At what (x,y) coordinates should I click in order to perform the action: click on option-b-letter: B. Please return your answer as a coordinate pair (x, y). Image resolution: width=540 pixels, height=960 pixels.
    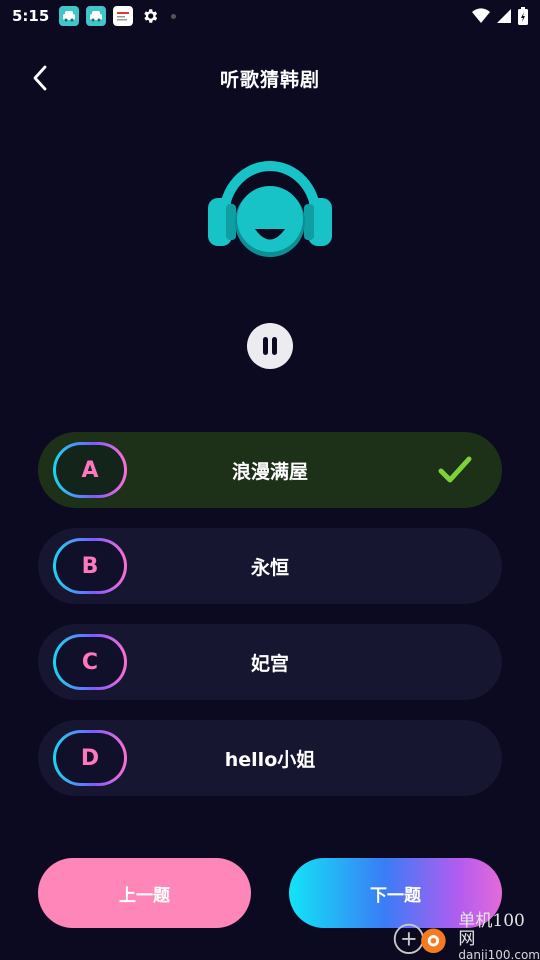
    Looking at the image, I should click on (90, 566).